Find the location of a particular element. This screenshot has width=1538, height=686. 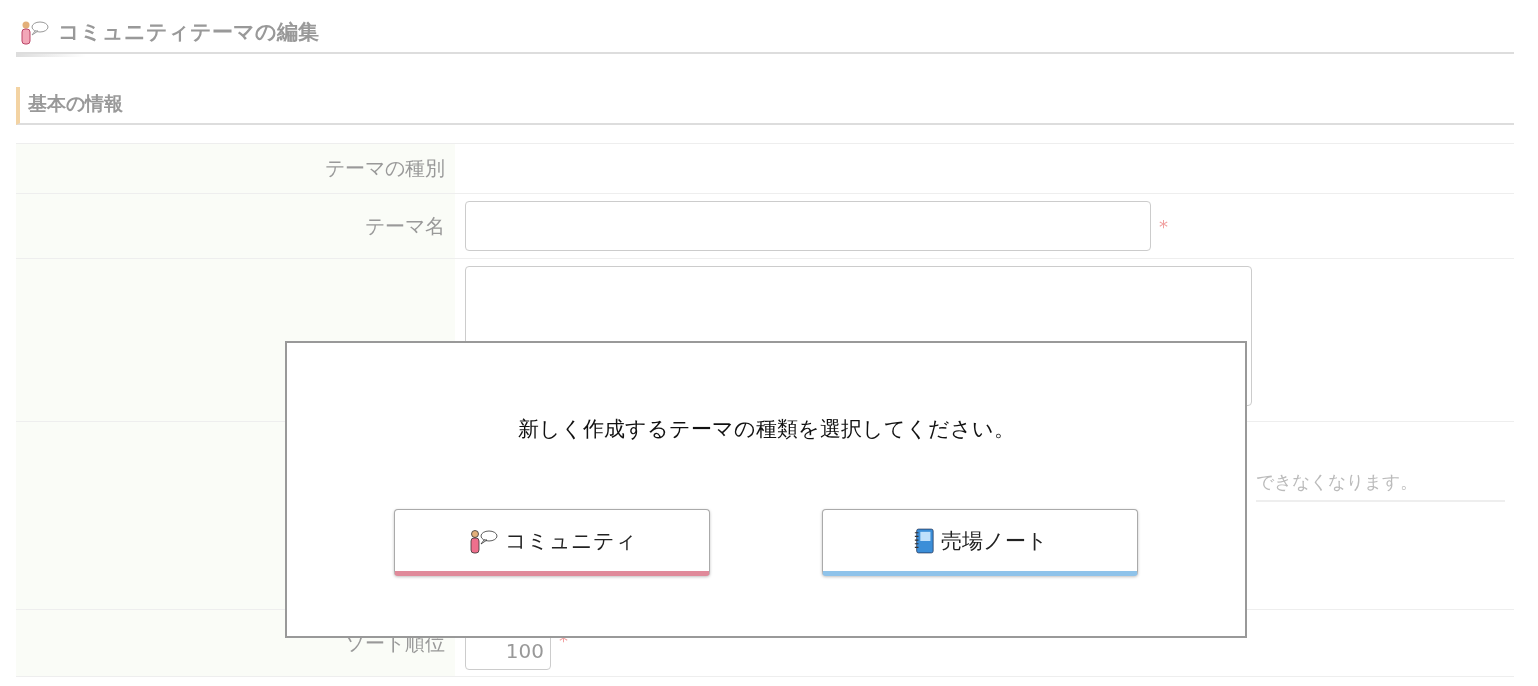

page-title: コミュニティテーマの編集 is located at coordinates (188, 32).